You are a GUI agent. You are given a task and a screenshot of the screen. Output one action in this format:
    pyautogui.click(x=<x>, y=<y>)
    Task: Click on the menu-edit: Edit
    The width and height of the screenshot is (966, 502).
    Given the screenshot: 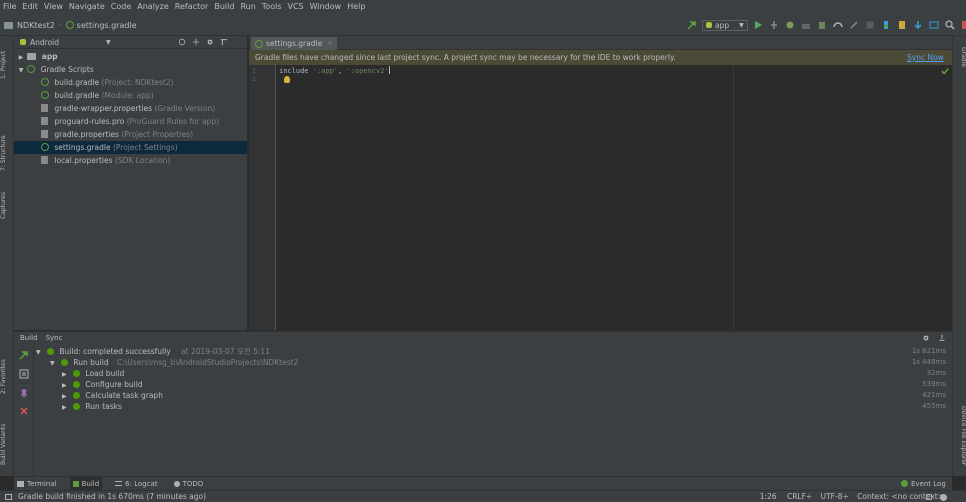 What is the action you would take?
    pyautogui.click(x=30, y=7)
    